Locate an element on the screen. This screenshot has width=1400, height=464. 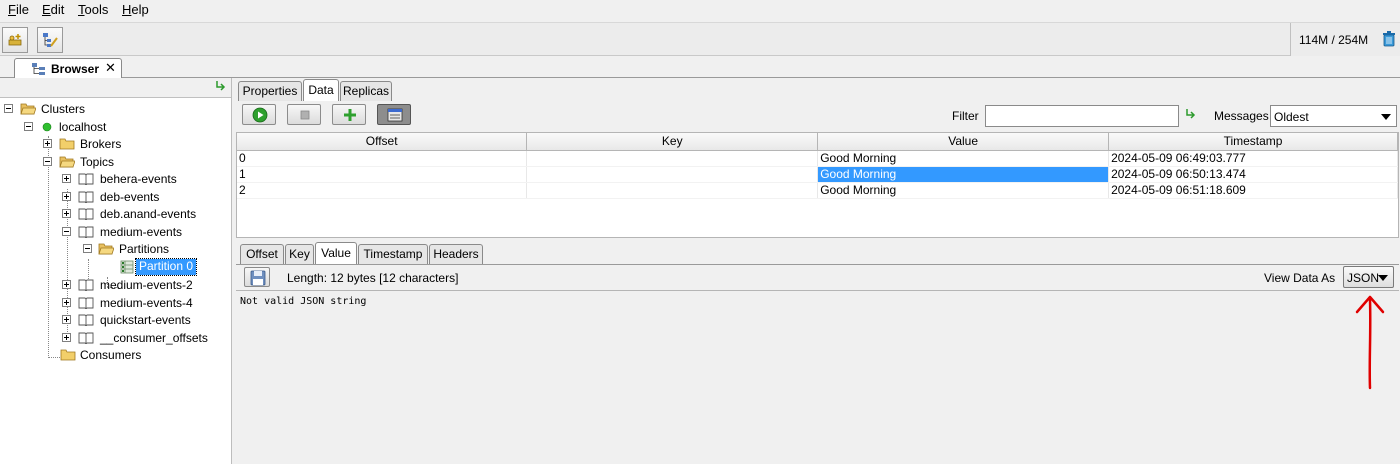
new-connection-icon is located at coordinates (15, 40).